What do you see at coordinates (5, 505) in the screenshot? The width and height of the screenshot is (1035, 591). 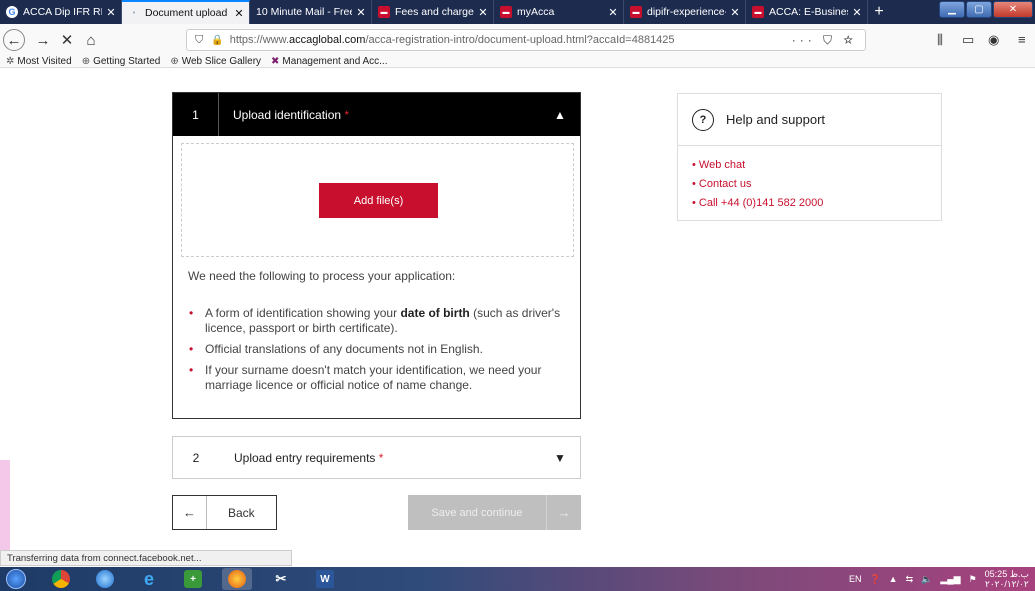 I see `decorative-accent` at bounding box center [5, 505].